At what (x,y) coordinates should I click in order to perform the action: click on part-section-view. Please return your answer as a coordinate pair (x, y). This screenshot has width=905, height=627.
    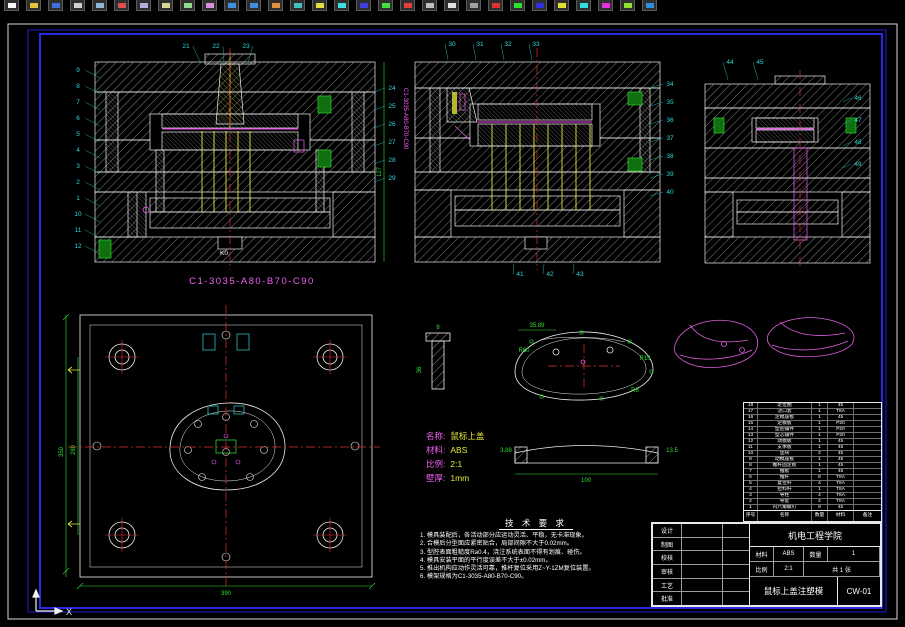
    Looking at the image, I should click on (586, 454).